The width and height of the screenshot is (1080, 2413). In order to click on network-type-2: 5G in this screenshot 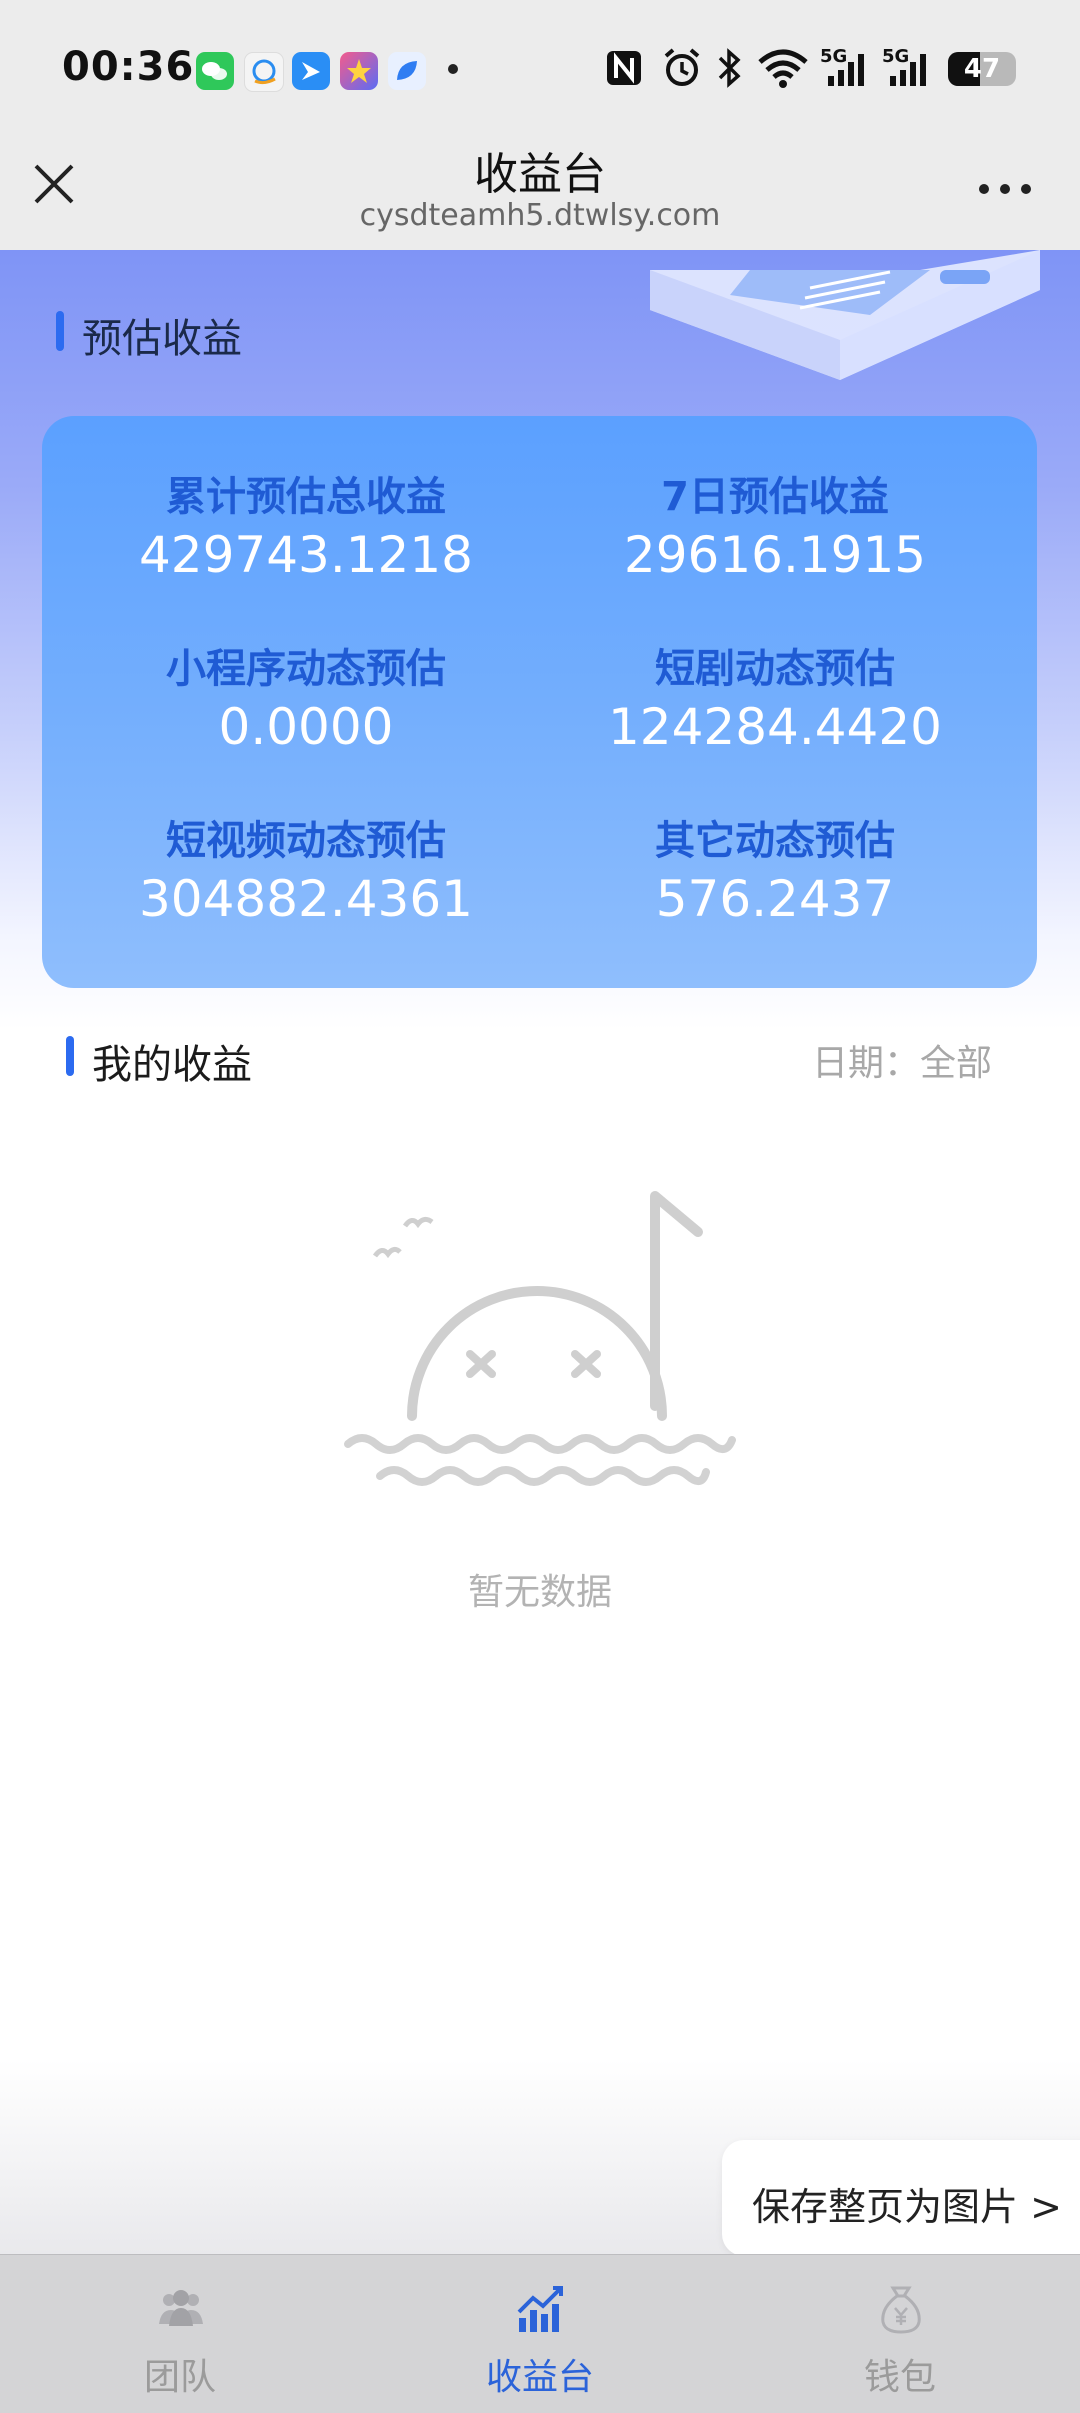, I will do `click(896, 56)`.